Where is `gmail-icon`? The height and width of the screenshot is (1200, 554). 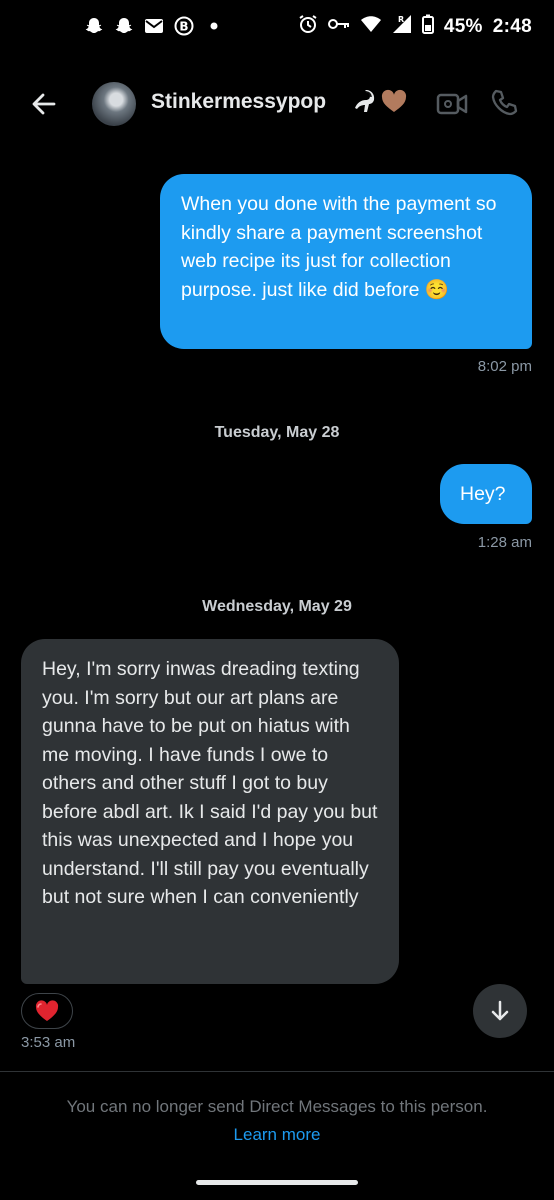 gmail-icon is located at coordinates (154, 26).